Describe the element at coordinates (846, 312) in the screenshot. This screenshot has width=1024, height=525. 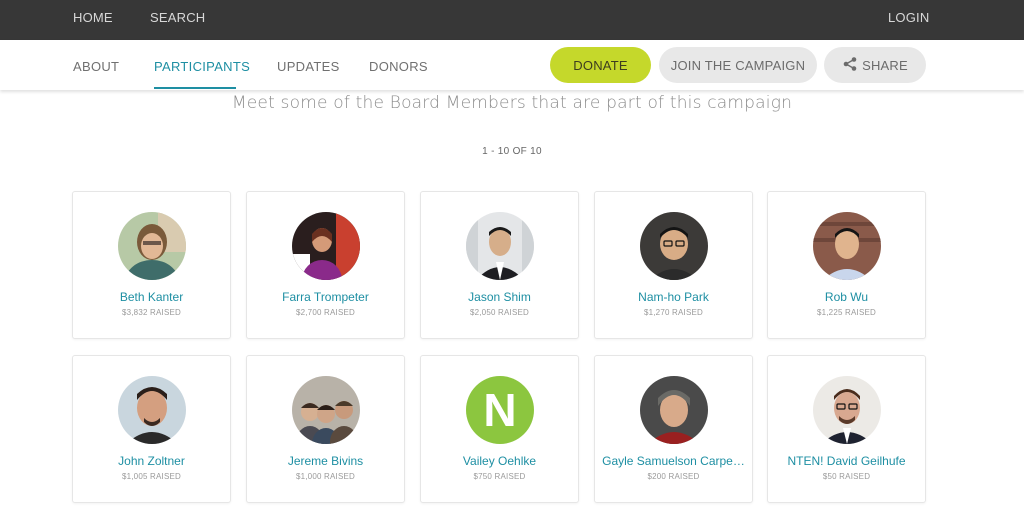
I see `participant-raised: $1,225 RAISED` at that location.